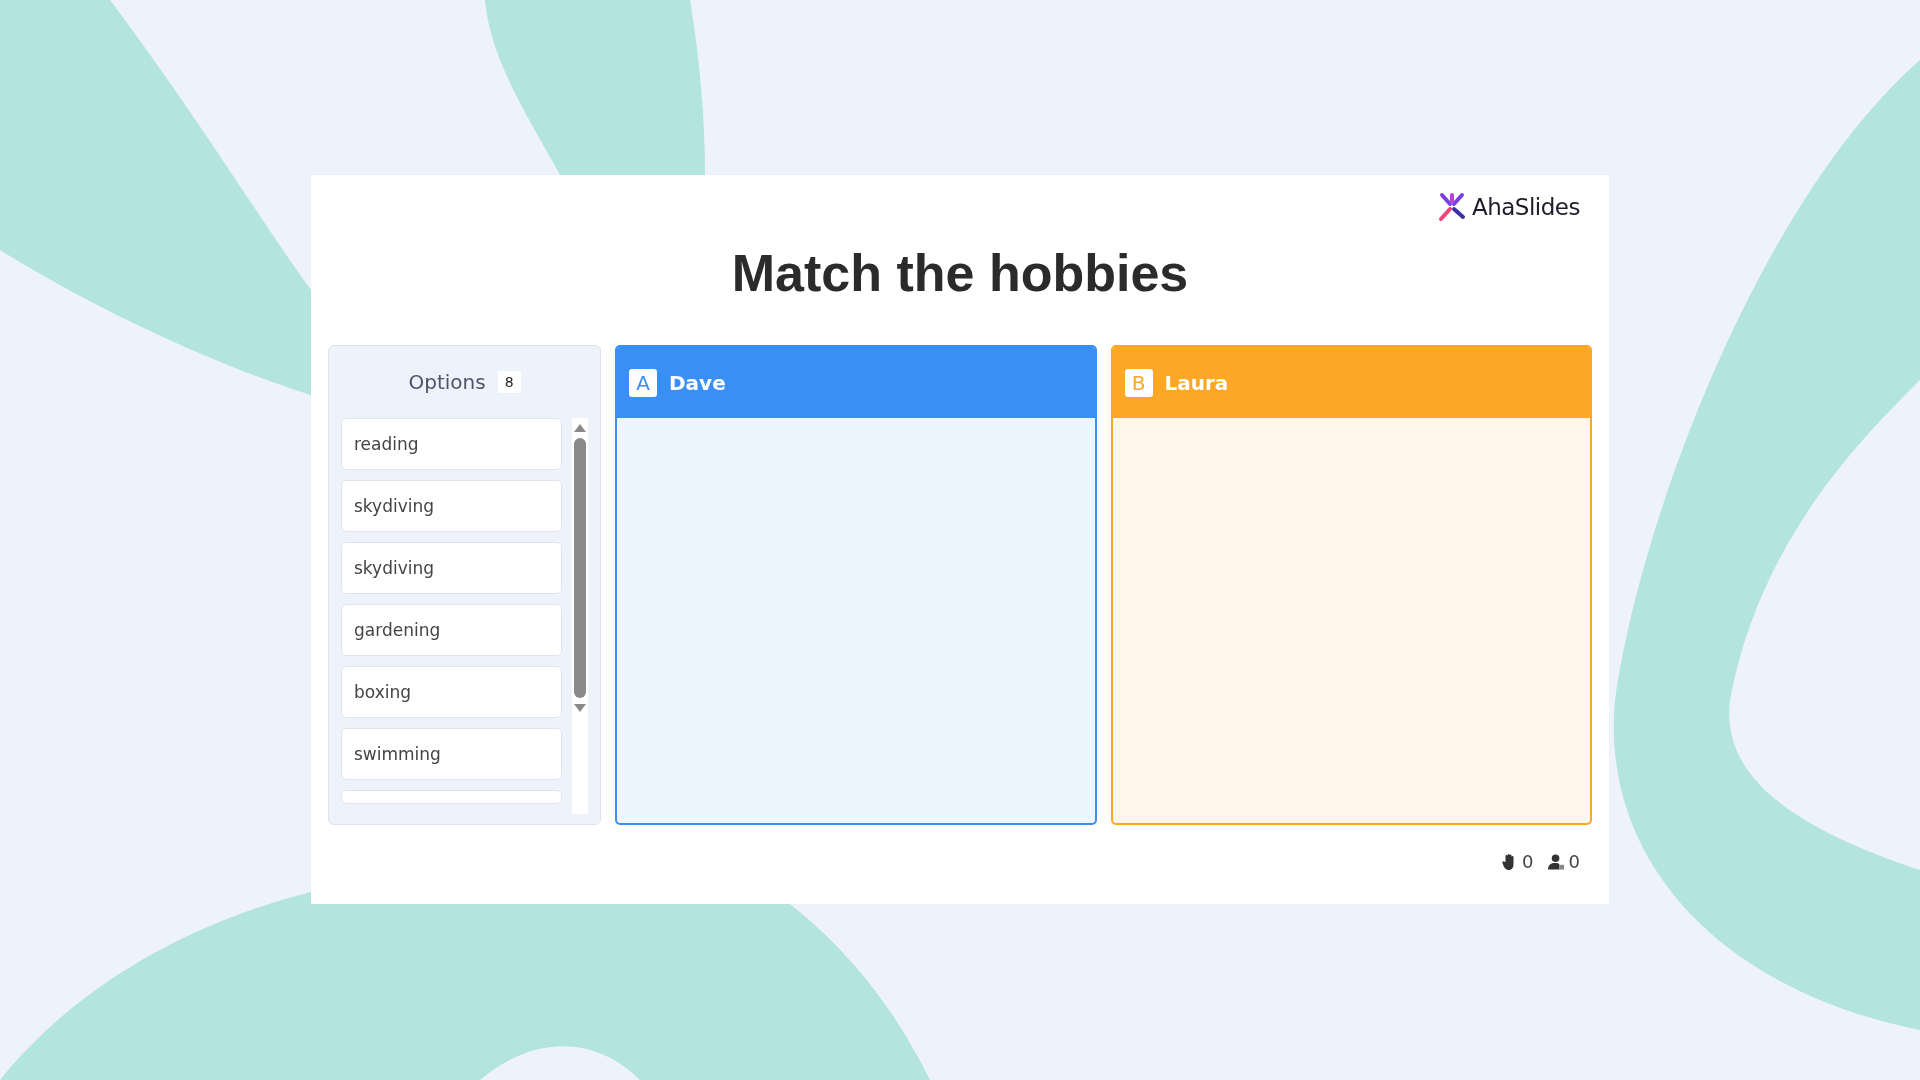  I want to click on brand-name: AhaSlides, so click(1525, 207).